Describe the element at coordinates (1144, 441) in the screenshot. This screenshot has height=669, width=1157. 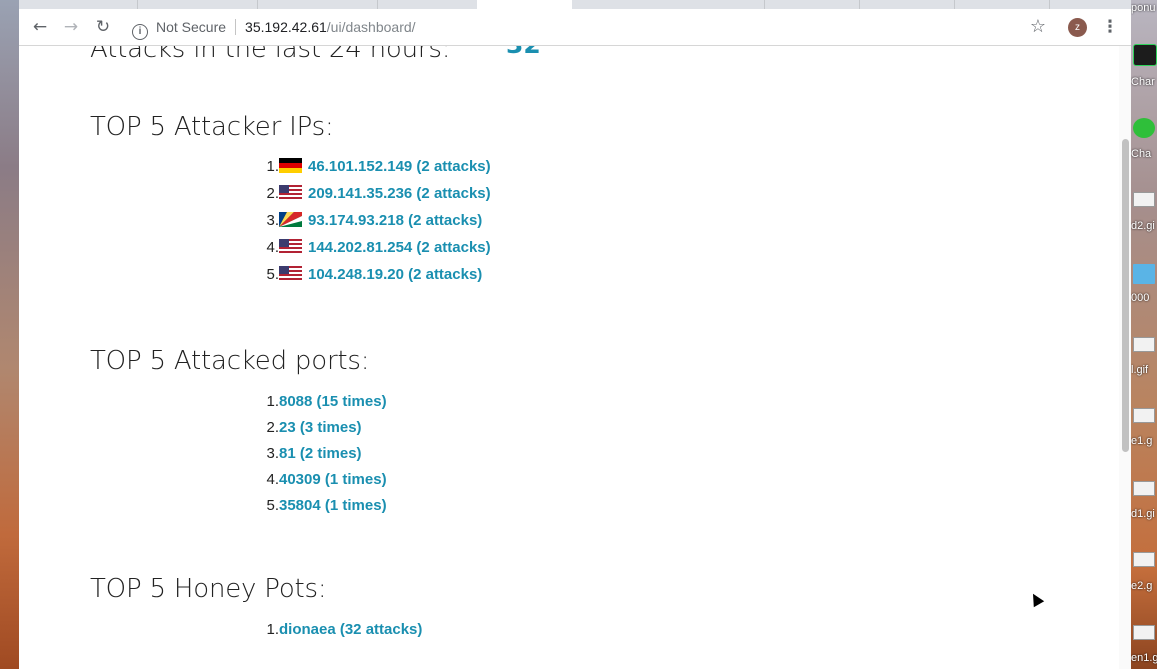
I see `desktop-item-label: e1.g` at that location.